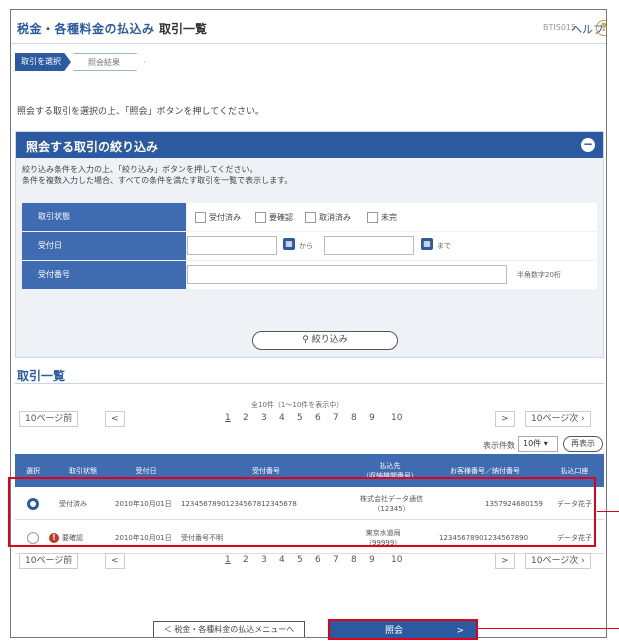  I want to click on filter-row-number: 受付番号 半角数字20桁, so click(309, 275).